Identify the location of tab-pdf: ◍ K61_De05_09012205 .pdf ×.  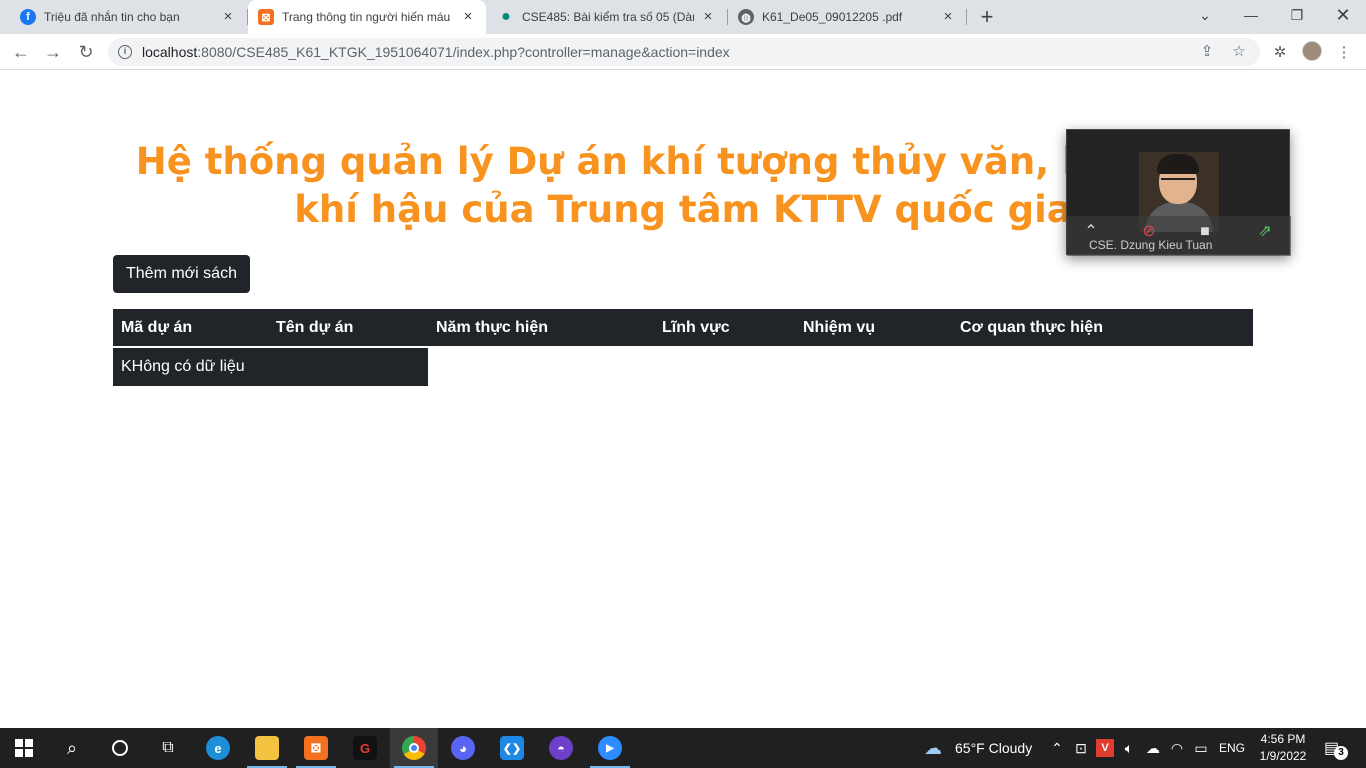
(847, 17).